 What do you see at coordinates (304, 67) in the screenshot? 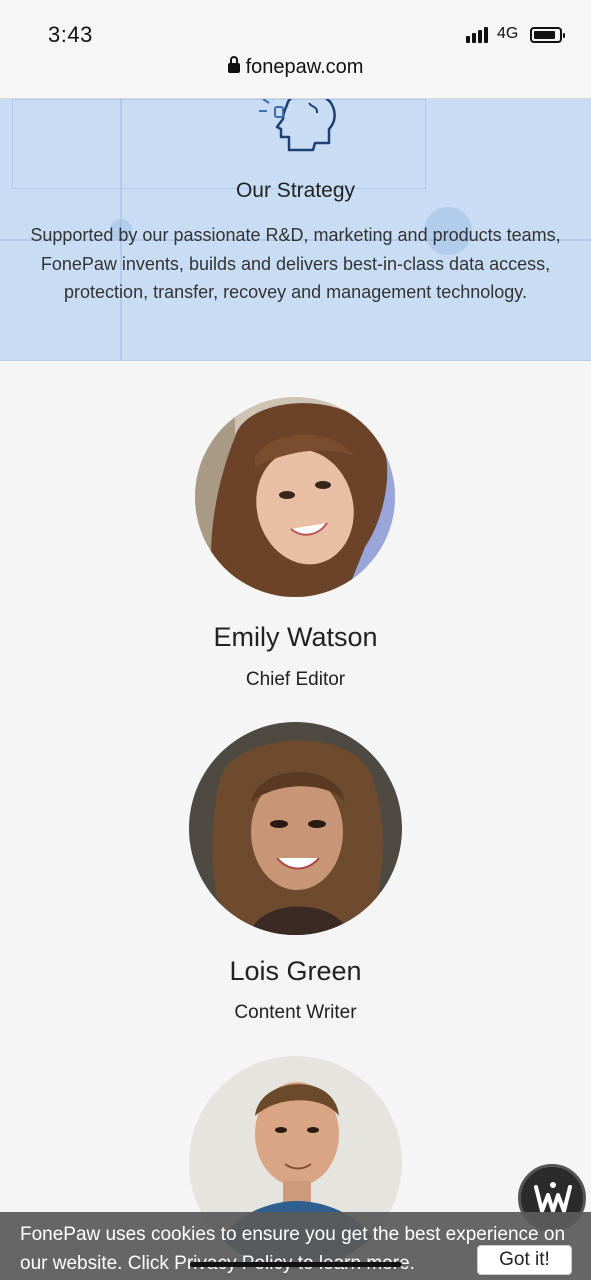
I see `url-text: fonepaw.com` at bounding box center [304, 67].